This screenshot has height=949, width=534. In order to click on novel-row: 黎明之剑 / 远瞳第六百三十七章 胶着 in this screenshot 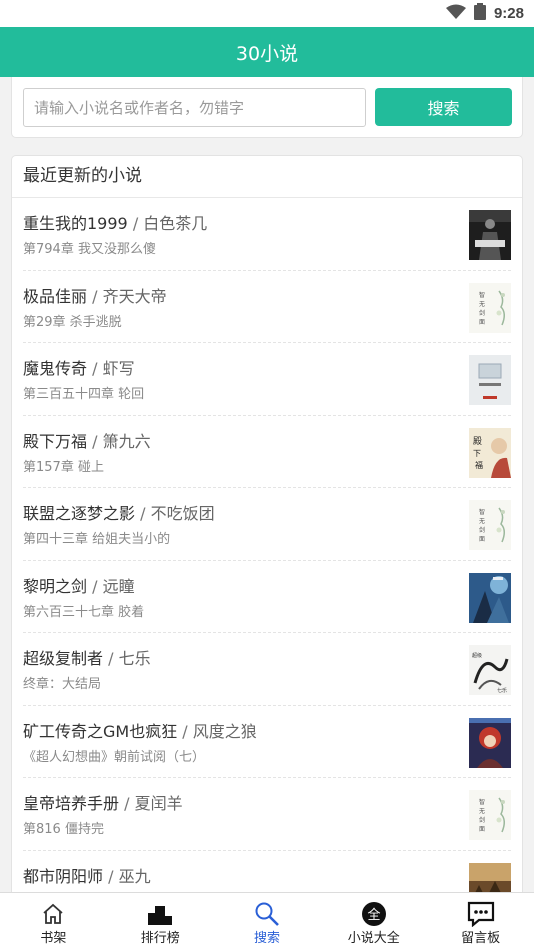, I will do `click(267, 597)`.